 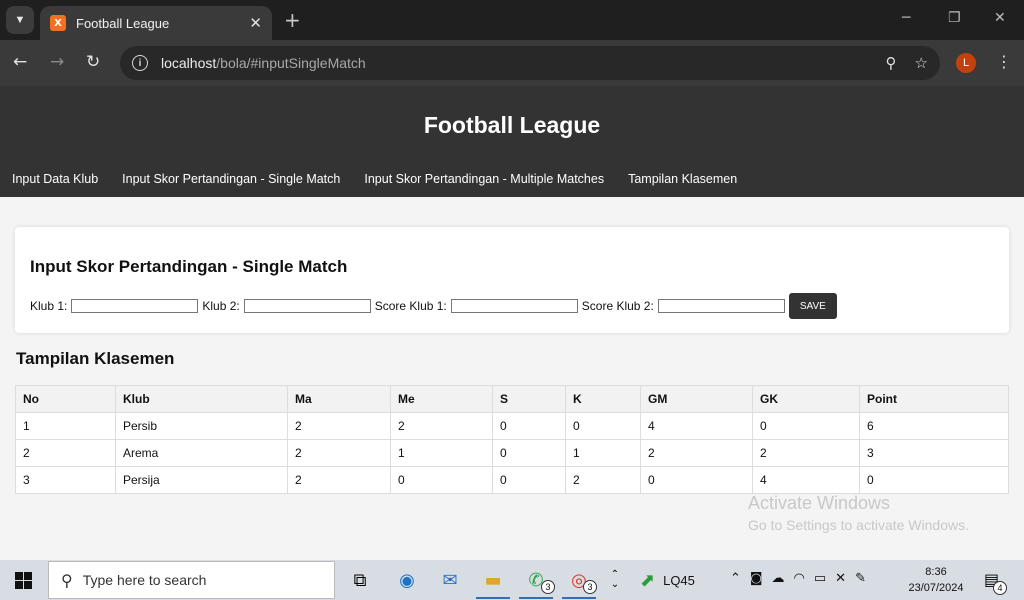 I want to click on url-path: /bola/#inputSingleMatch, so click(x=291, y=63).